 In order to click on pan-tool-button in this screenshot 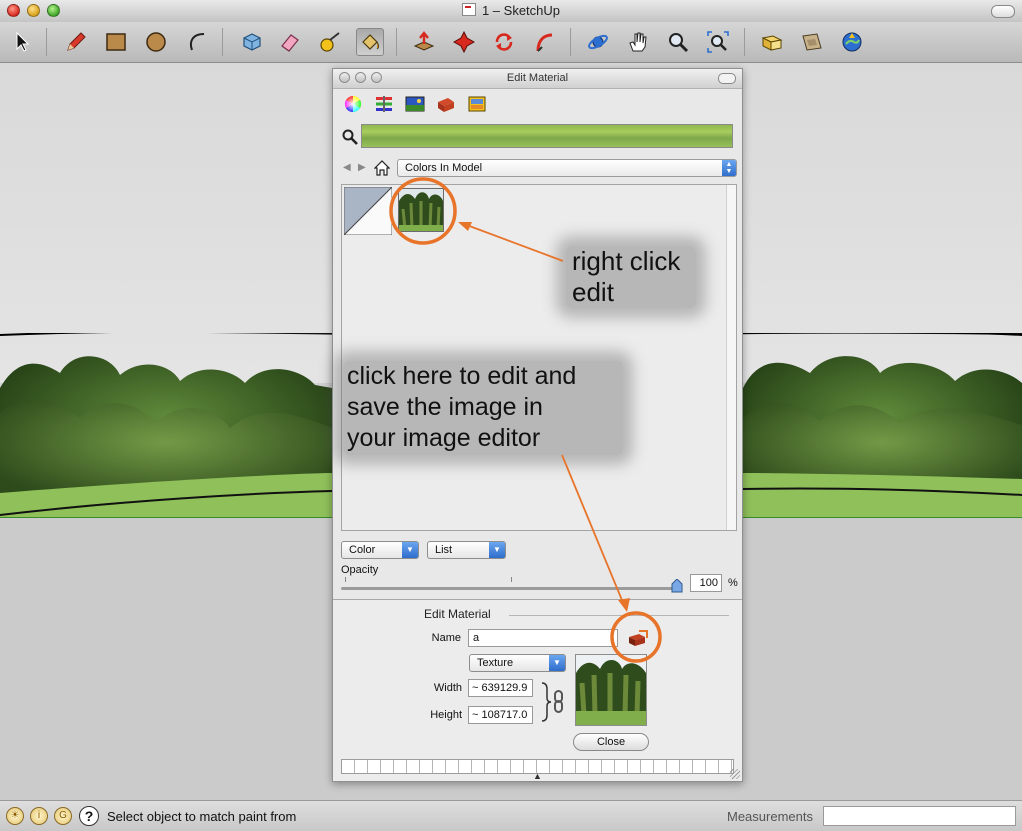, I will do `click(638, 42)`.